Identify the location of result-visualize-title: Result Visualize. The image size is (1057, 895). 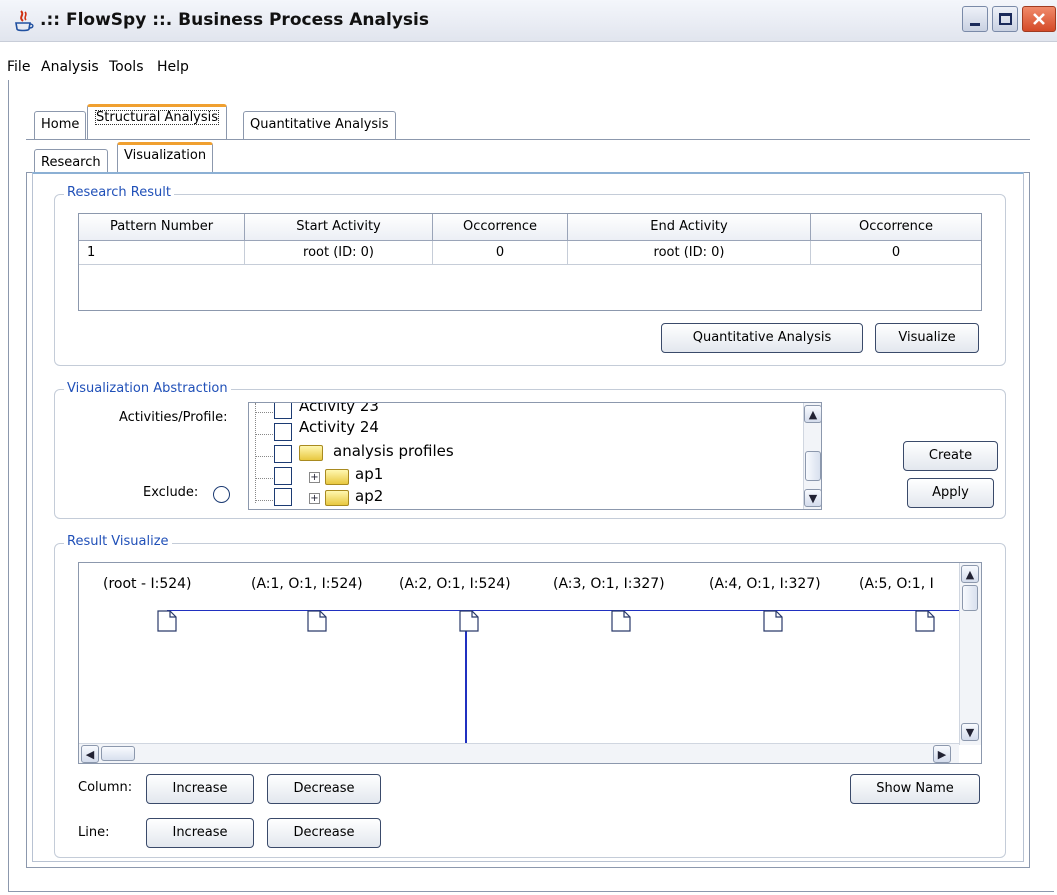
(118, 541).